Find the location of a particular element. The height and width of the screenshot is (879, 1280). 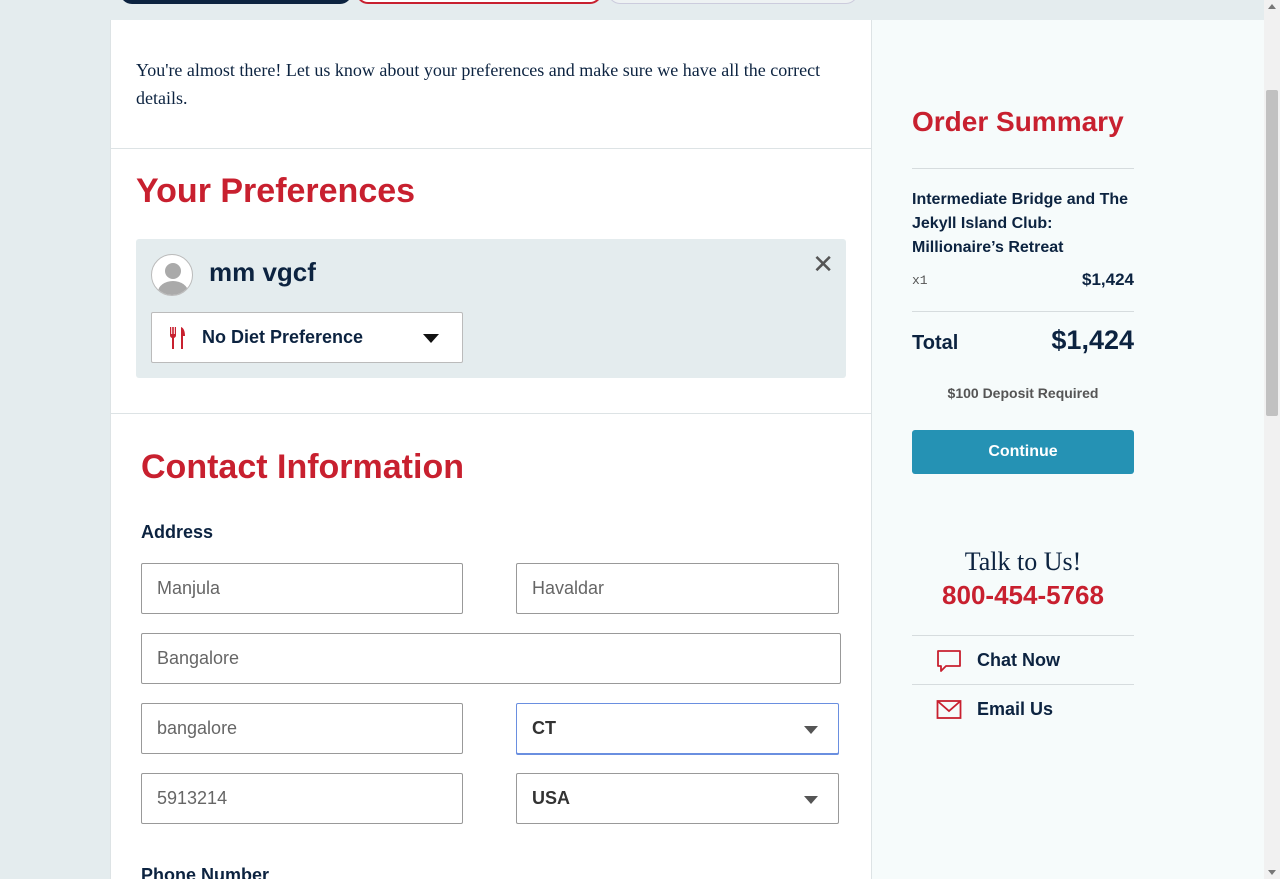

step-tab-completed is located at coordinates (236, 2).